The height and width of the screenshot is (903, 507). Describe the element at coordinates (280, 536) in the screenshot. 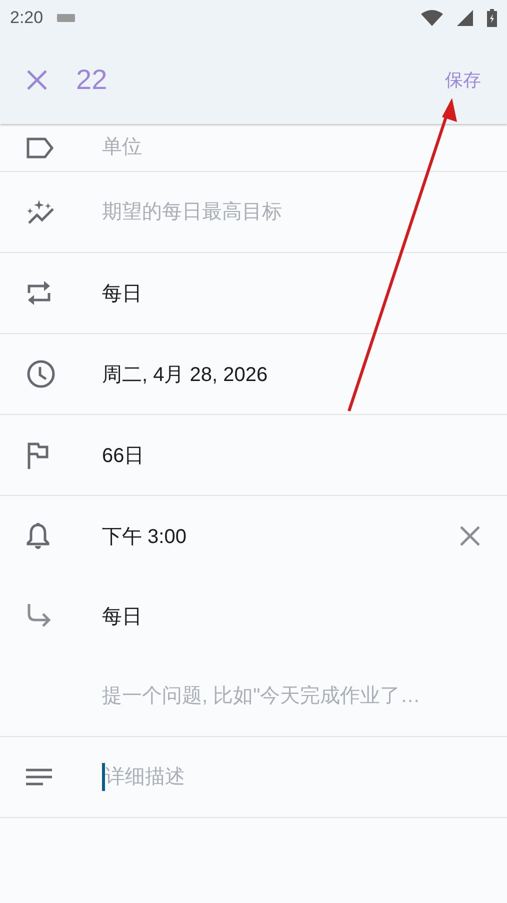

I see `field-value: 下午 3:00` at that location.